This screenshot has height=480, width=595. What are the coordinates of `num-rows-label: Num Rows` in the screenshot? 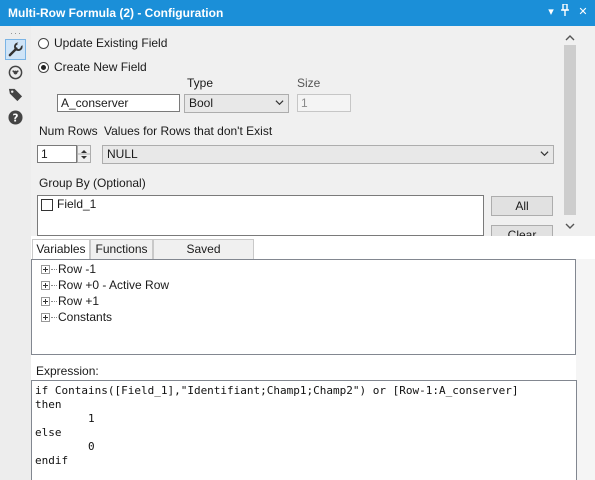 It's located at (68, 131).